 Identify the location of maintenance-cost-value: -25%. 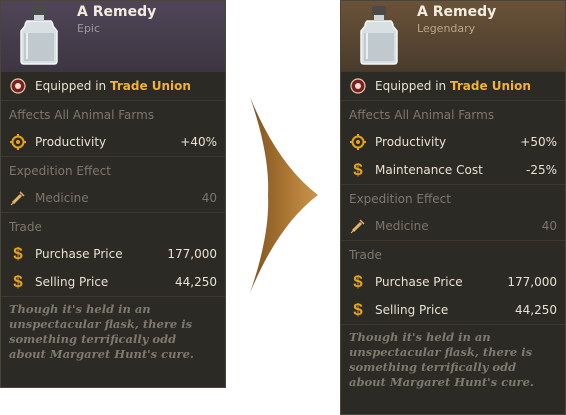
(541, 170).